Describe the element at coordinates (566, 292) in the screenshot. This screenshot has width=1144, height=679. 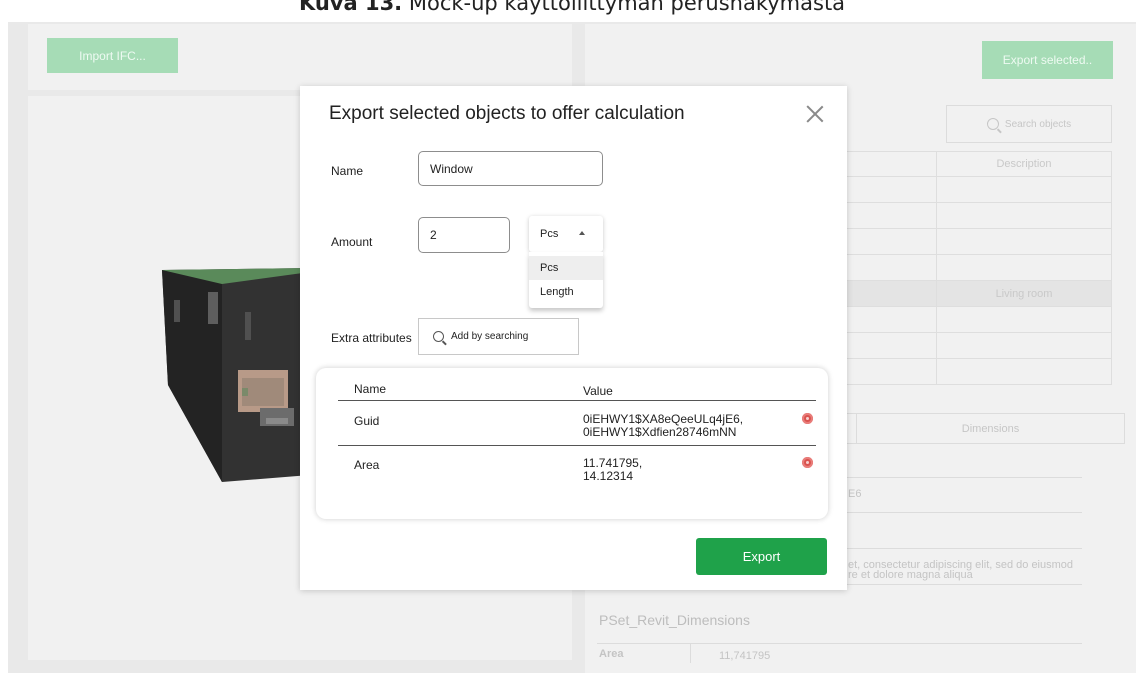
I see `unit-option-length: Length` at that location.